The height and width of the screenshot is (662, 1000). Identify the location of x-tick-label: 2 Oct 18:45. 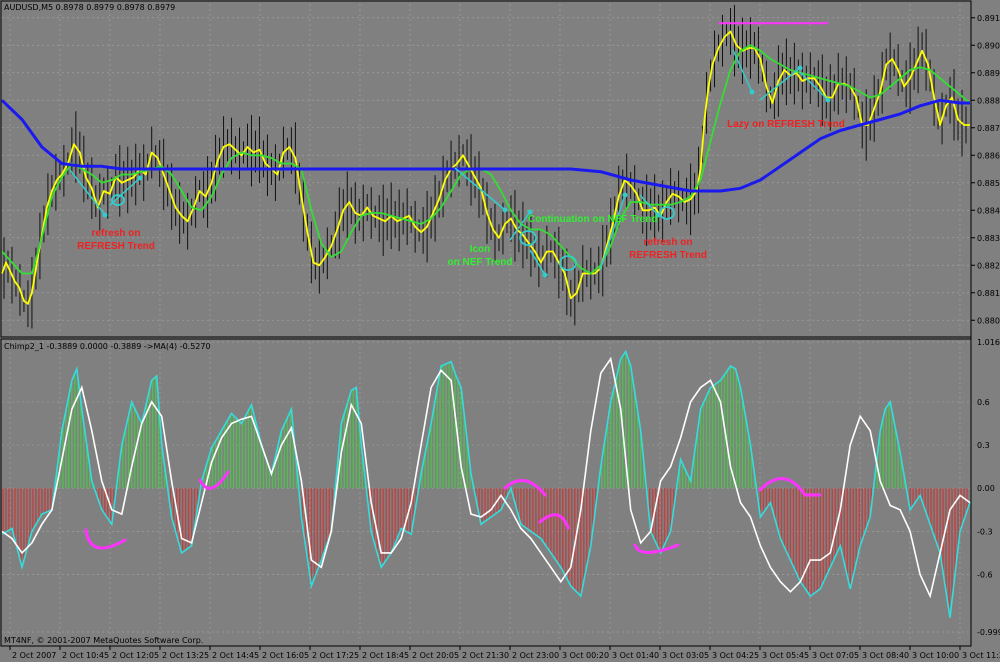
(385, 655).